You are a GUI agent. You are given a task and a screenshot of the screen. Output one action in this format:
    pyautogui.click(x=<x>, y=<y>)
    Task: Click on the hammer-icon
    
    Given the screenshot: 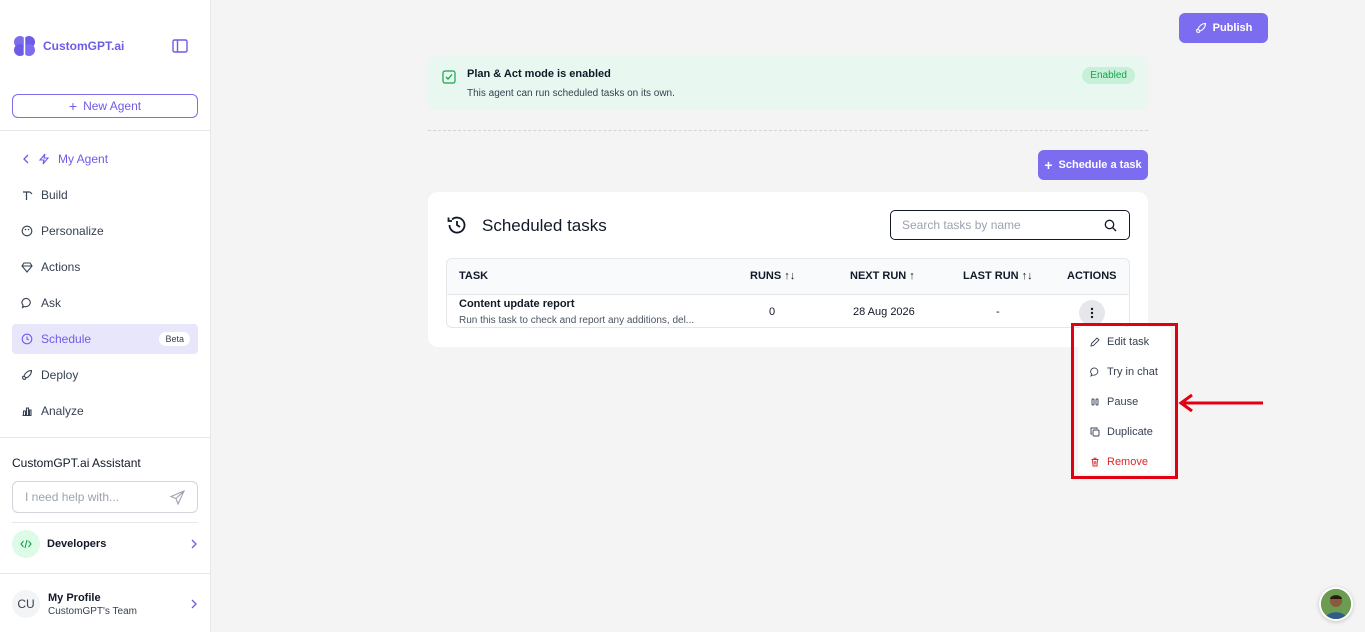 What is the action you would take?
    pyautogui.click(x=28, y=195)
    